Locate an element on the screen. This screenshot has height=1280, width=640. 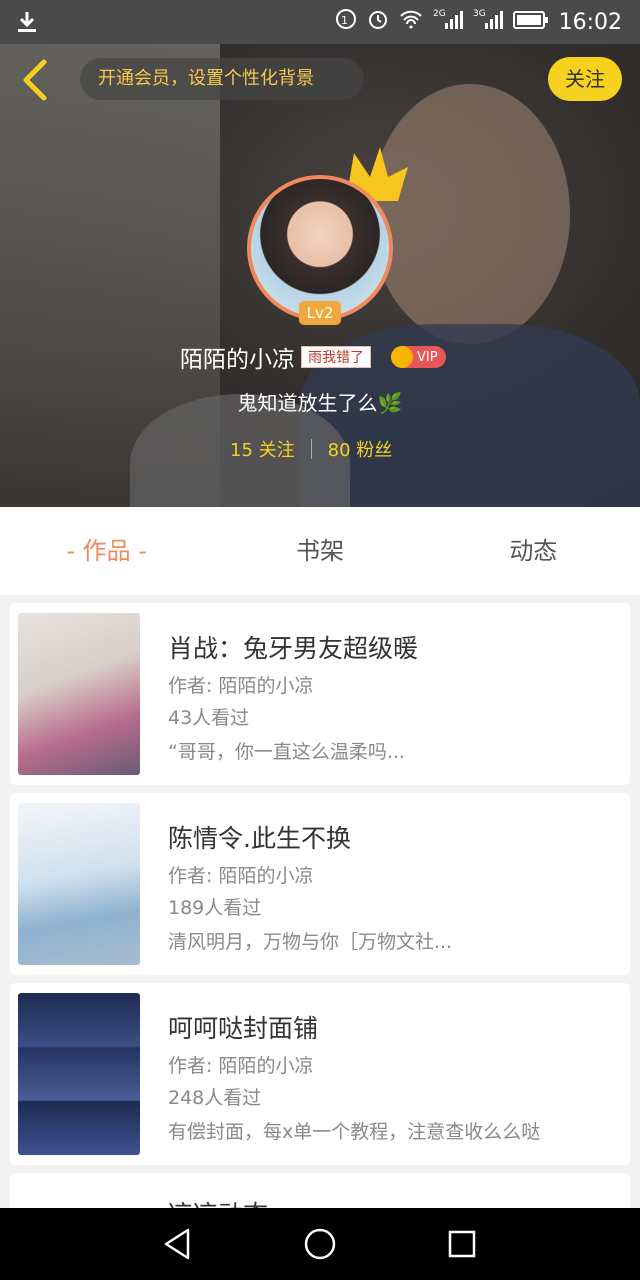
work-description: 有偿封面，每x单一个教程，注意查收么么哒 is located at coordinates (354, 1132).